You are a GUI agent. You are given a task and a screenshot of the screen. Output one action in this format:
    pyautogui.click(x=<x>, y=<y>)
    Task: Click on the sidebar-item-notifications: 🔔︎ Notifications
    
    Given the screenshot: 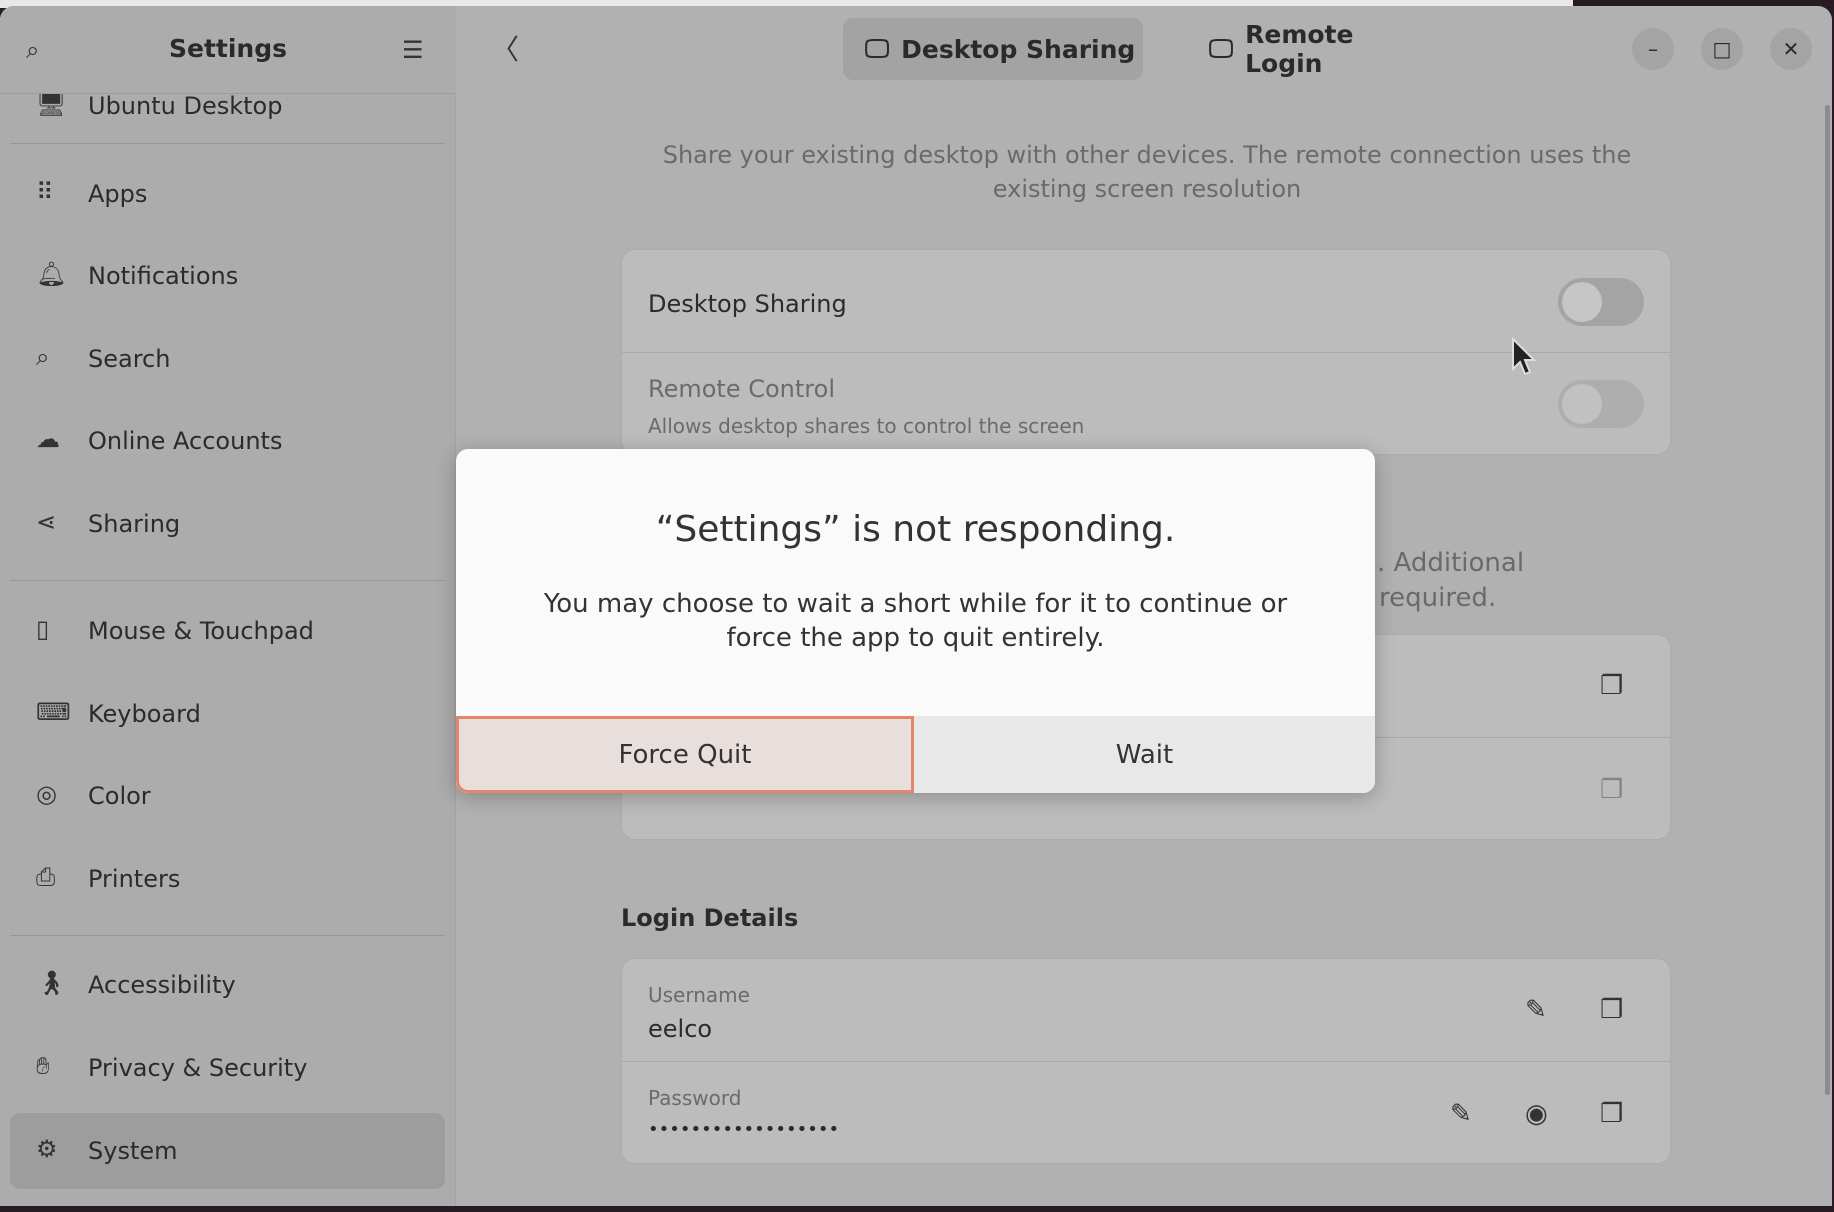 What is the action you would take?
    pyautogui.click(x=227, y=276)
    